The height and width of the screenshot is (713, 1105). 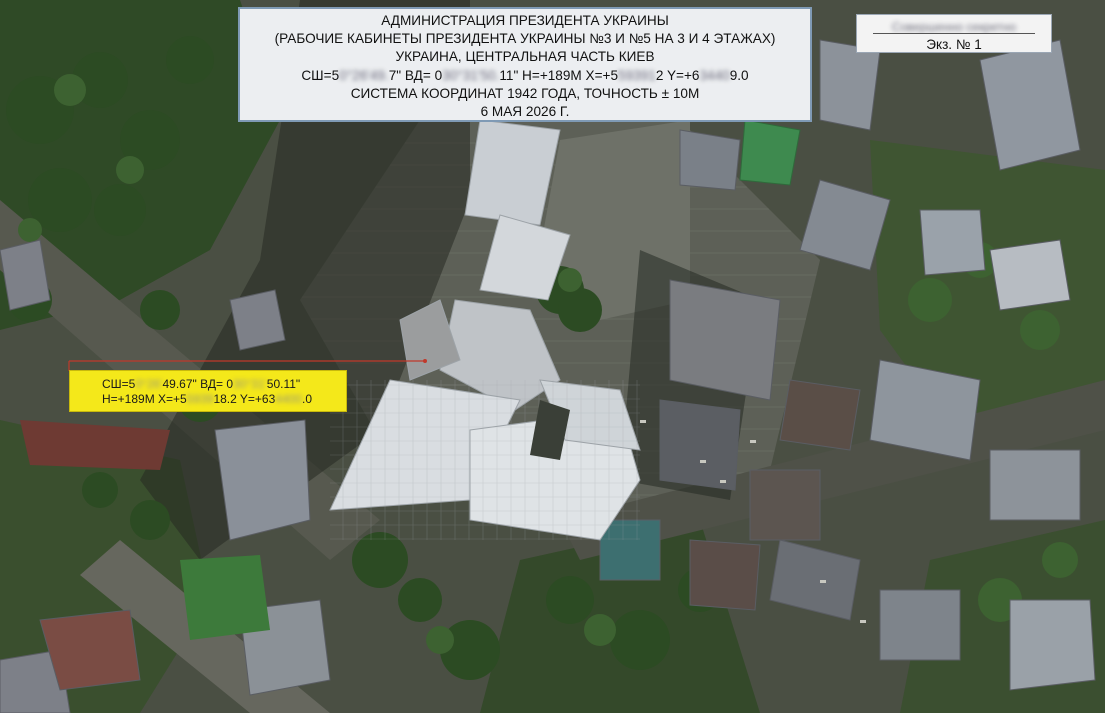 I want to click on lon-suffix: 11", so click(x=509, y=75).